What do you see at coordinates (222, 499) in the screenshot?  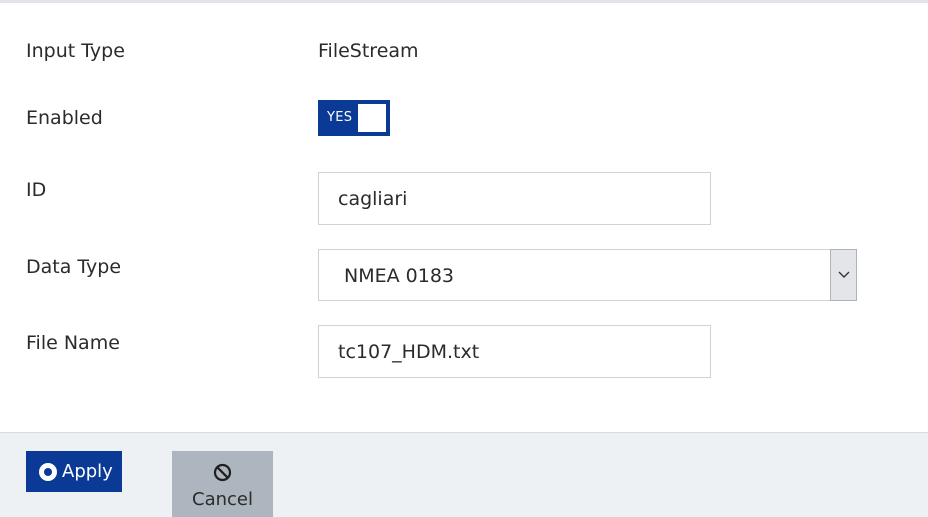 I see `cancel-button-label: Cancel` at bounding box center [222, 499].